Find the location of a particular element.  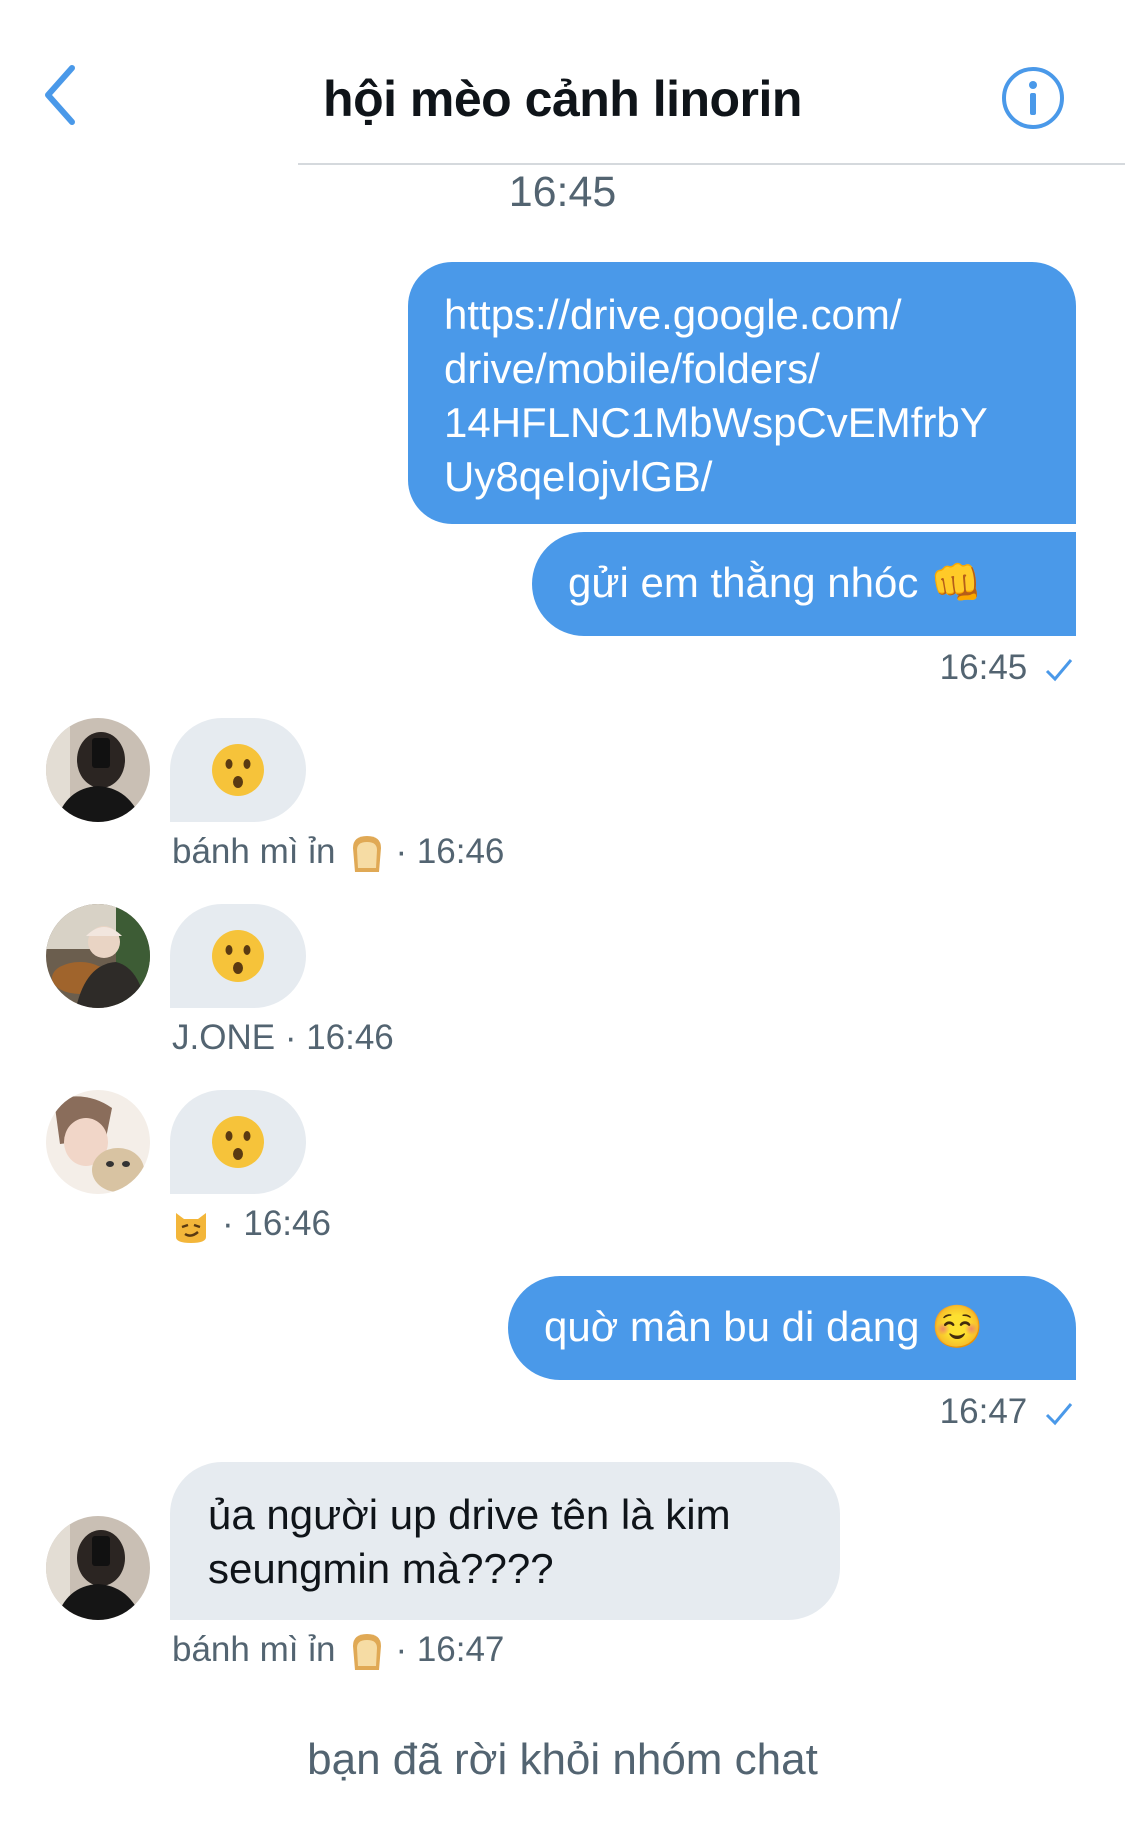

message-meta: · 16:46 is located at coordinates (251, 1224).